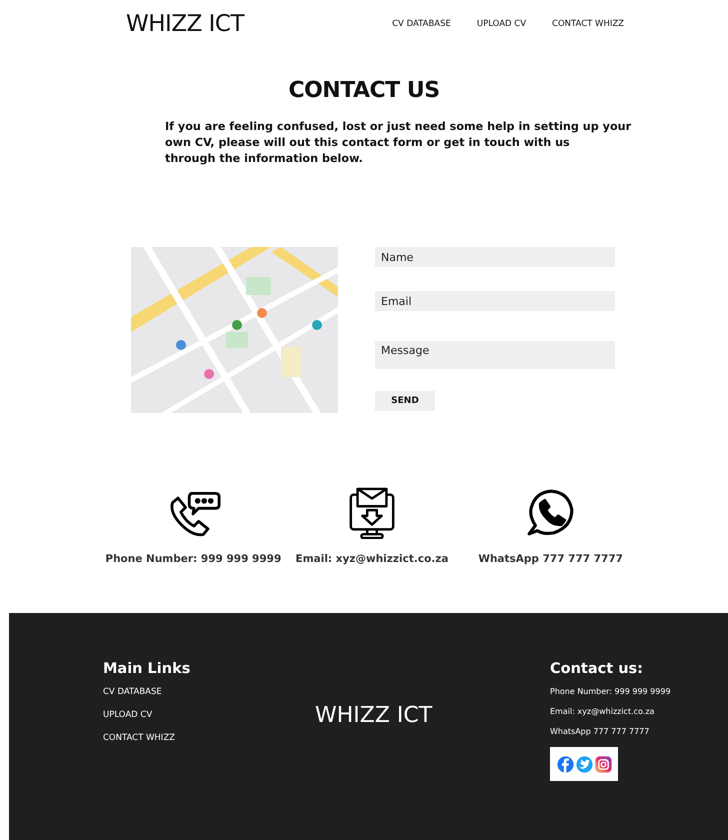 This screenshot has height=840, width=728. Describe the element at coordinates (565, 764) in the screenshot. I see `facebook-icon` at that location.